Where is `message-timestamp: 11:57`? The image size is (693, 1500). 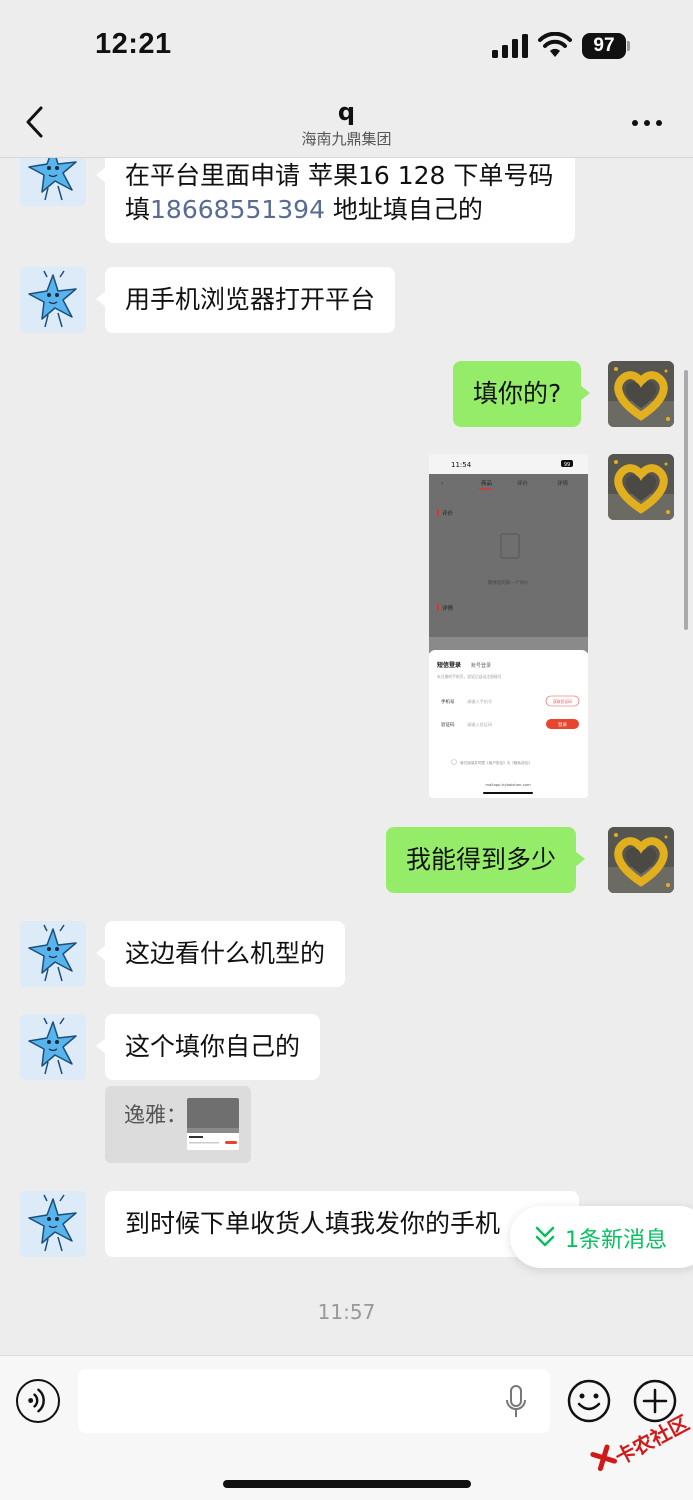 message-timestamp: 11:57 is located at coordinates (346, 1312).